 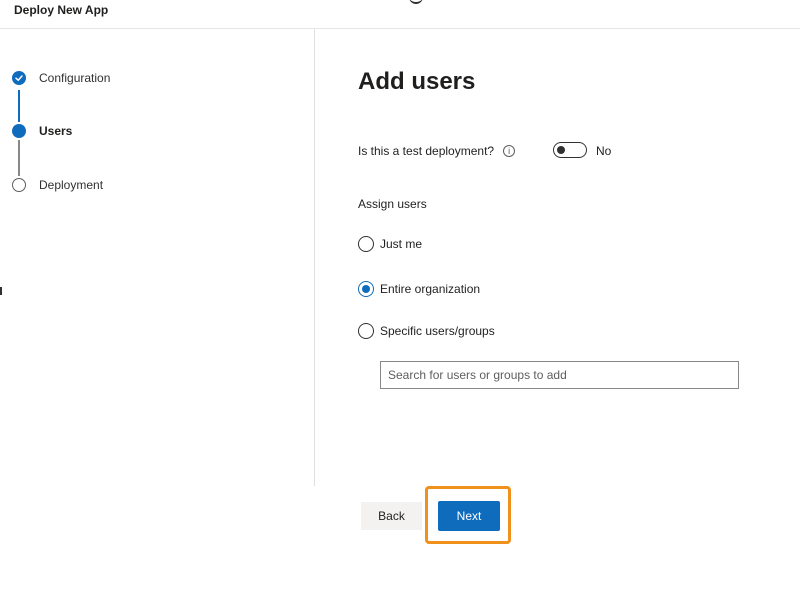 I want to click on radio-label-specific-users: Specific users/groups, so click(x=437, y=331).